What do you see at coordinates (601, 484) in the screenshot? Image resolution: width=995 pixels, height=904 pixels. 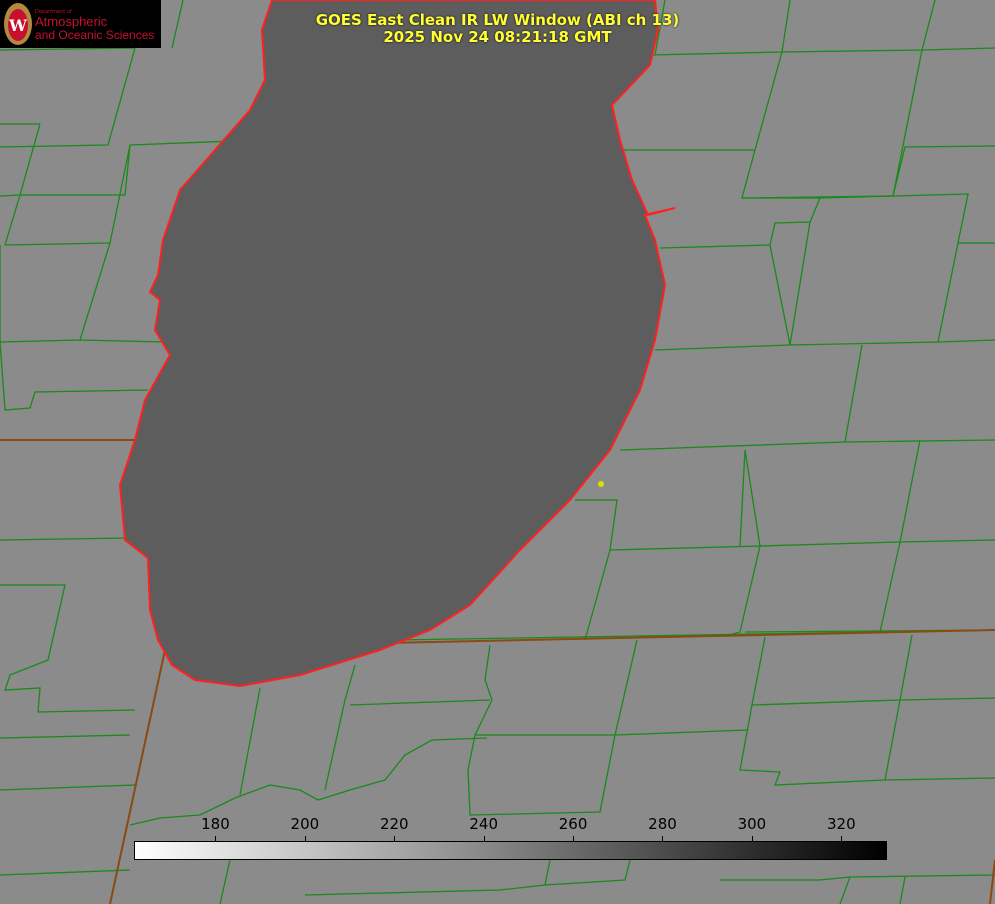 I see `location-marker` at bounding box center [601, 484].